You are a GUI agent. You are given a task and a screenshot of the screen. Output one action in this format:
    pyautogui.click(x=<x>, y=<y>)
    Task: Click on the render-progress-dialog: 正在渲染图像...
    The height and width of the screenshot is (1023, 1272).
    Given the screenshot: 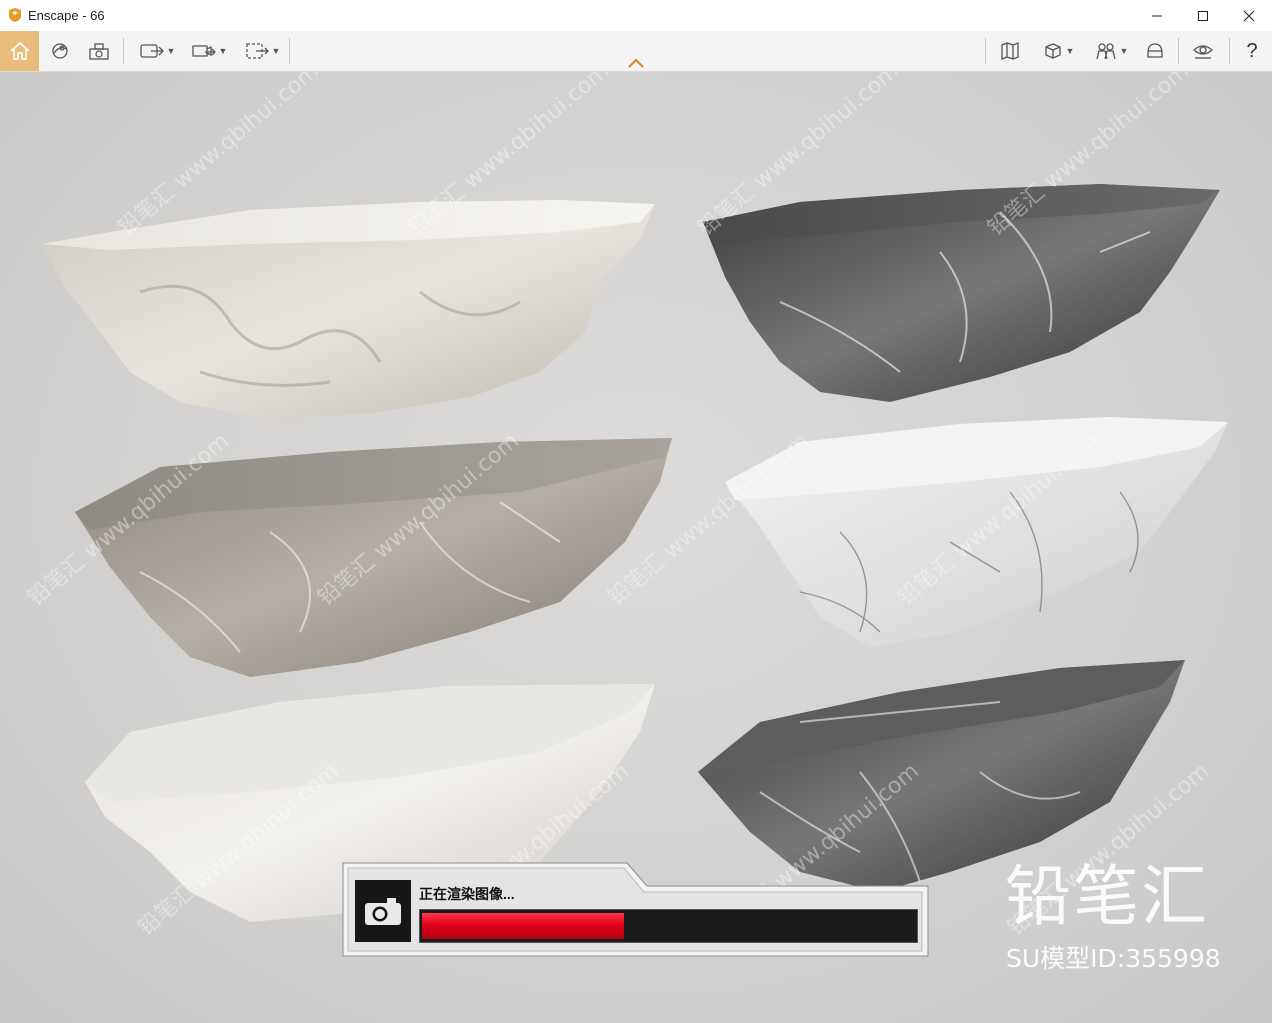 What is the action you would take?
    pyautogui.click(x=636, y=910)
    